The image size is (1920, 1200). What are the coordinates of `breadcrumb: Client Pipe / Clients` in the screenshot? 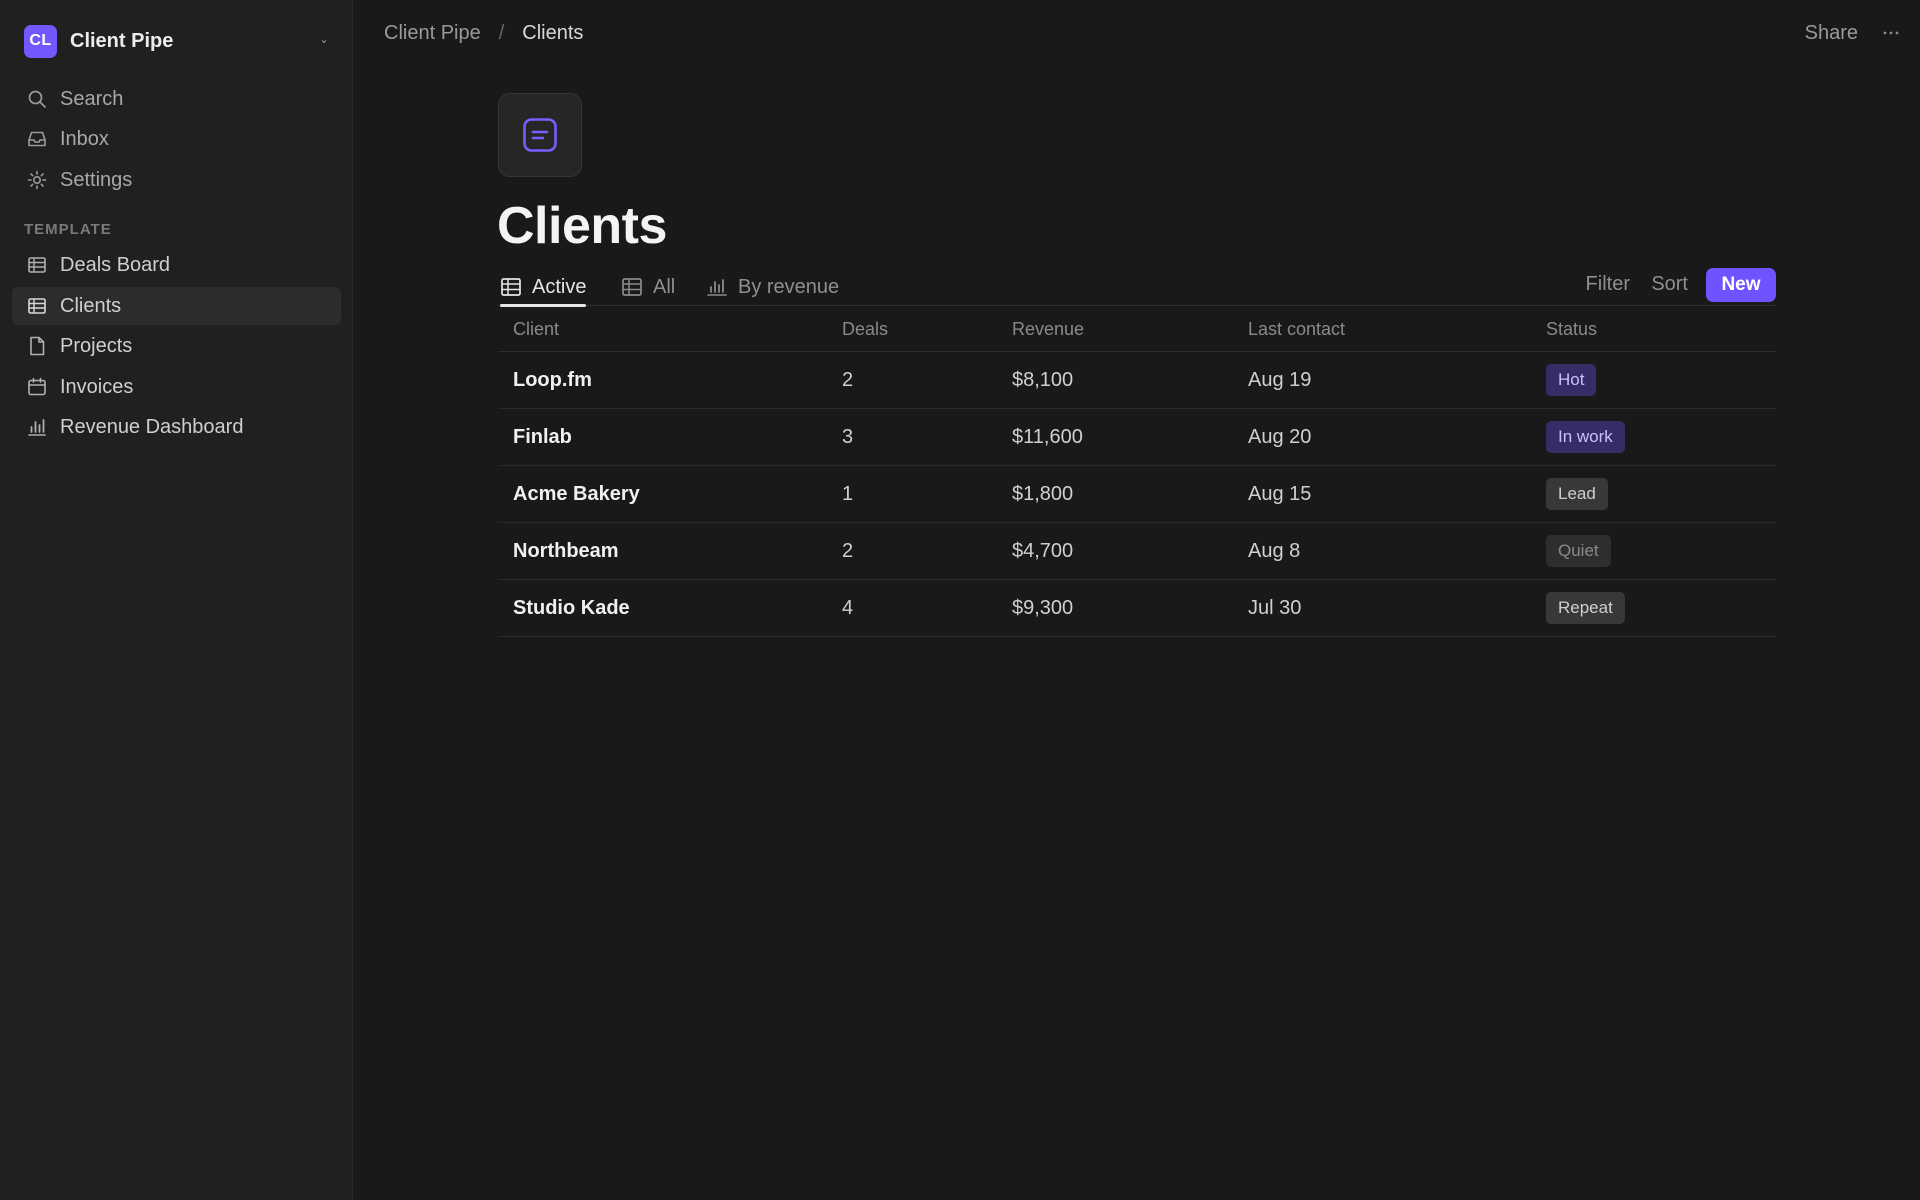 It's located at (483, 33).